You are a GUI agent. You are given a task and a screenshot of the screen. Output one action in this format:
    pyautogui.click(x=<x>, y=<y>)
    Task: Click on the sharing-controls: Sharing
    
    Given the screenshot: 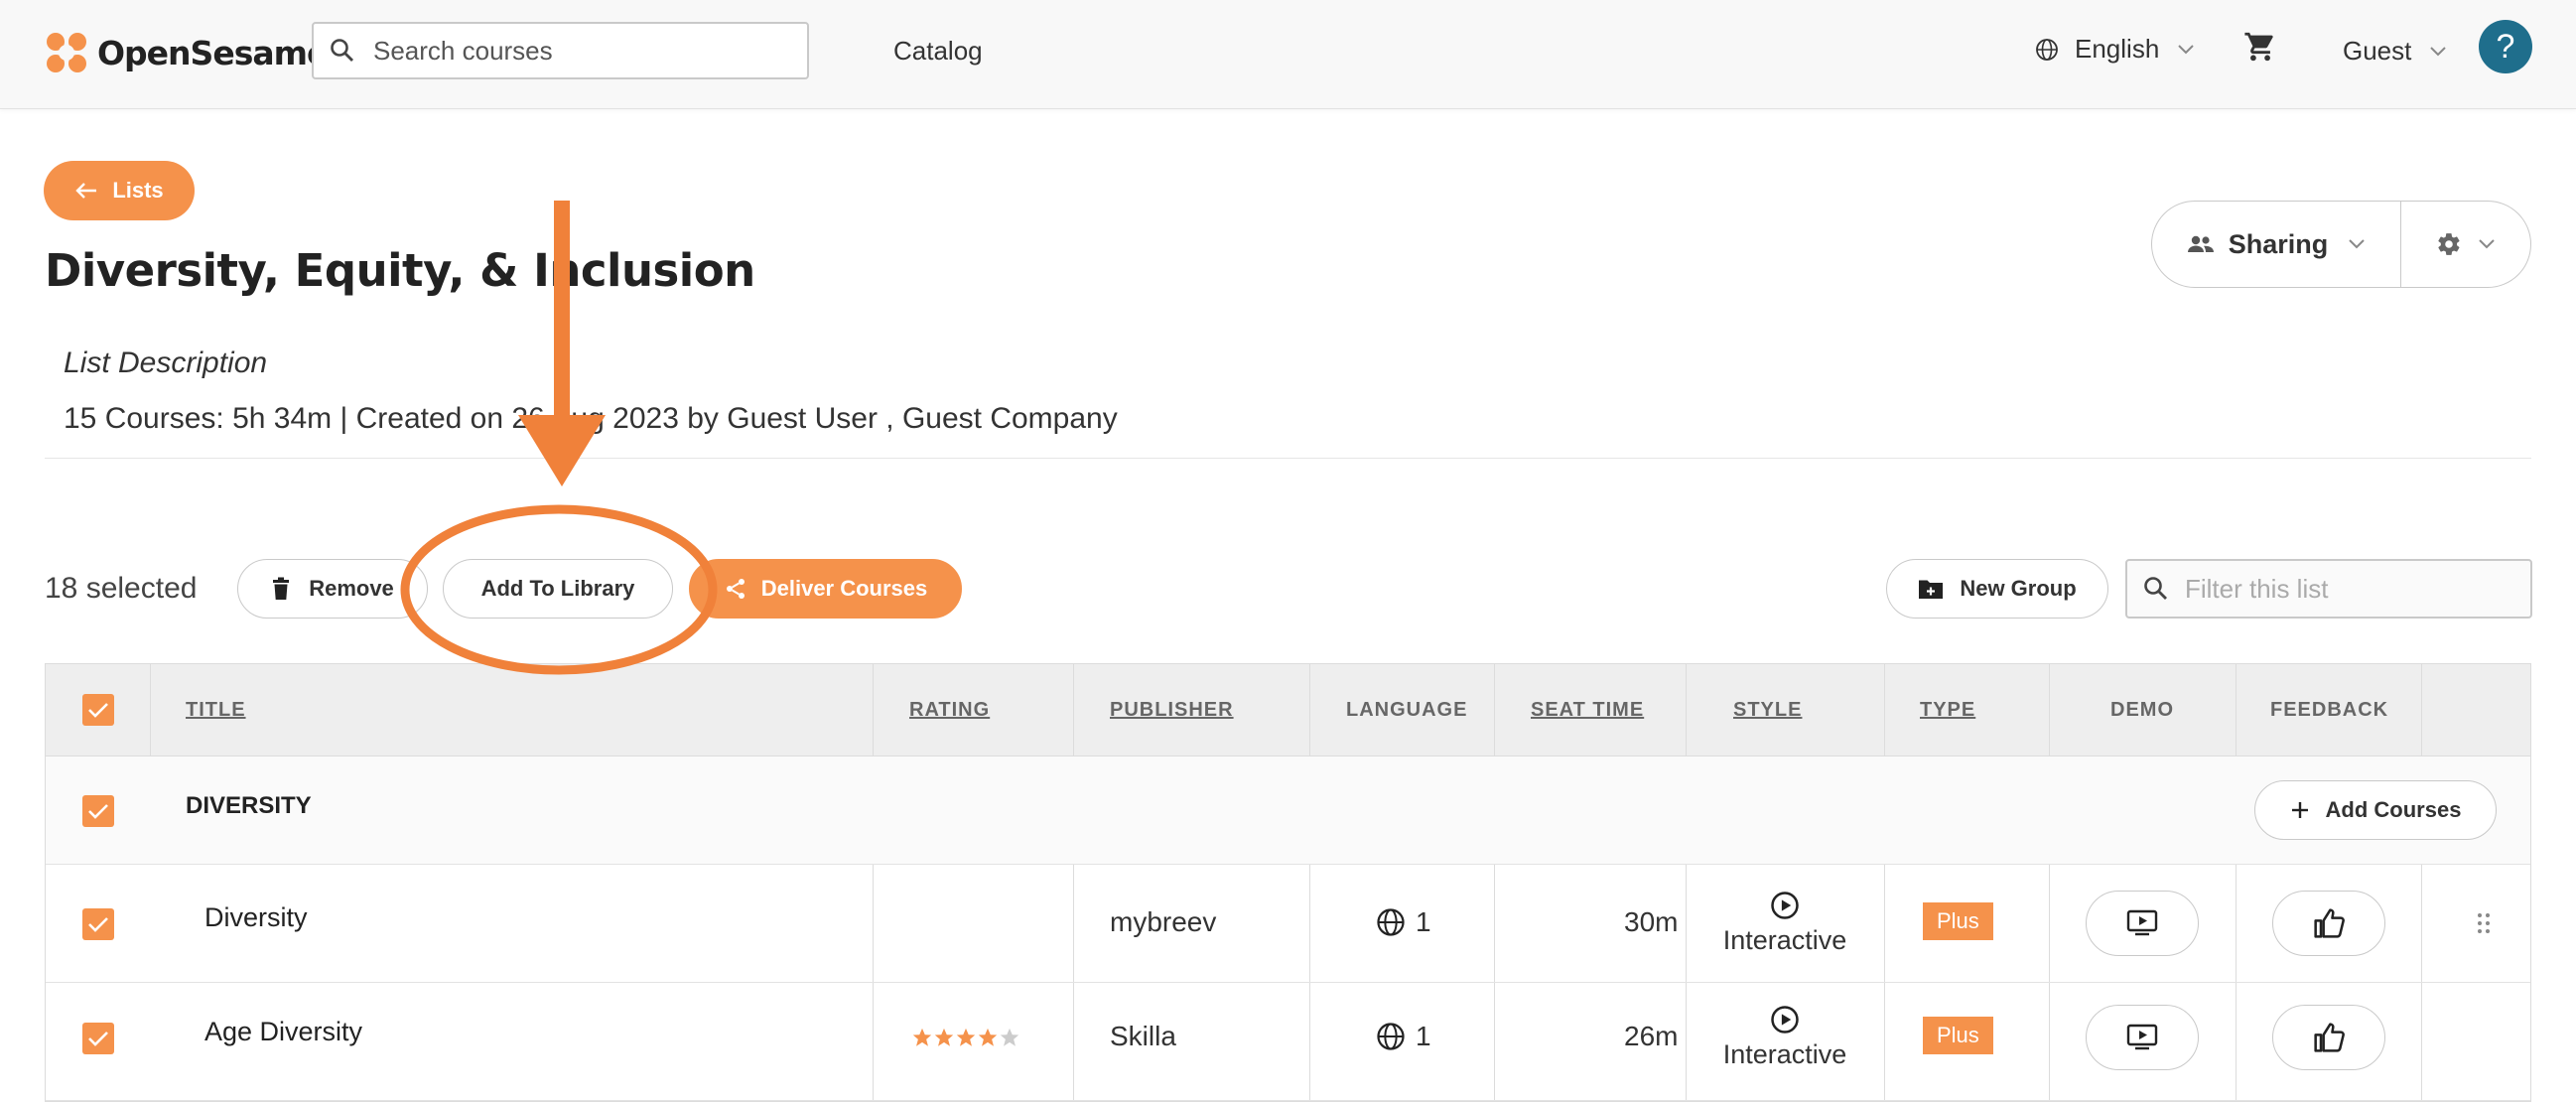 What is the action you would take?
    pyautogui.click(x=2341, y=244)
    